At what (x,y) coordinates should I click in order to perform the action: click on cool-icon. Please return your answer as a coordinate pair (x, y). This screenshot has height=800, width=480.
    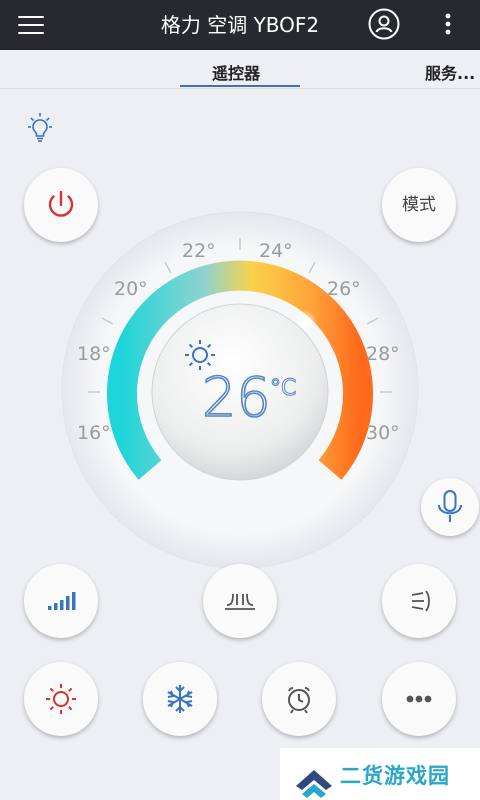
    Looking at the image, I should click on (180, 699).